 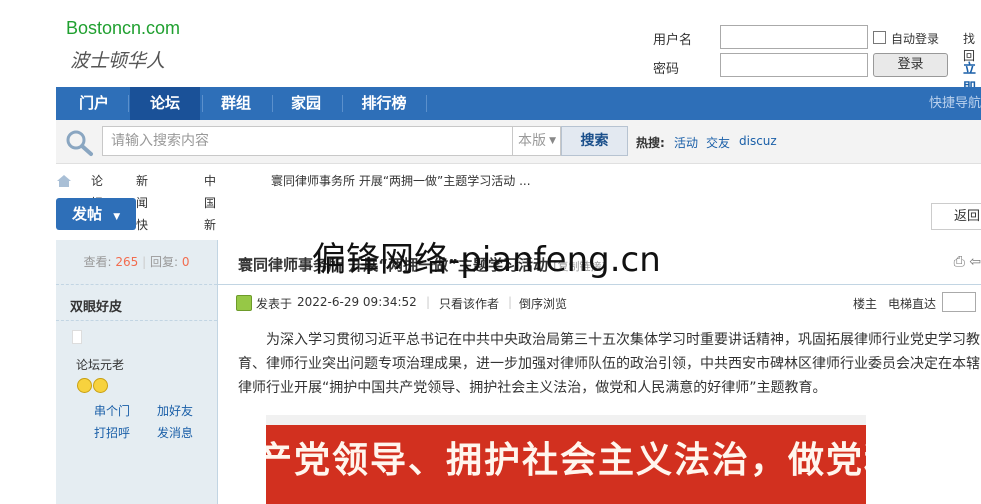 I want to click on title-tools: ⎙ ⇦, so click(x=967, y=262).